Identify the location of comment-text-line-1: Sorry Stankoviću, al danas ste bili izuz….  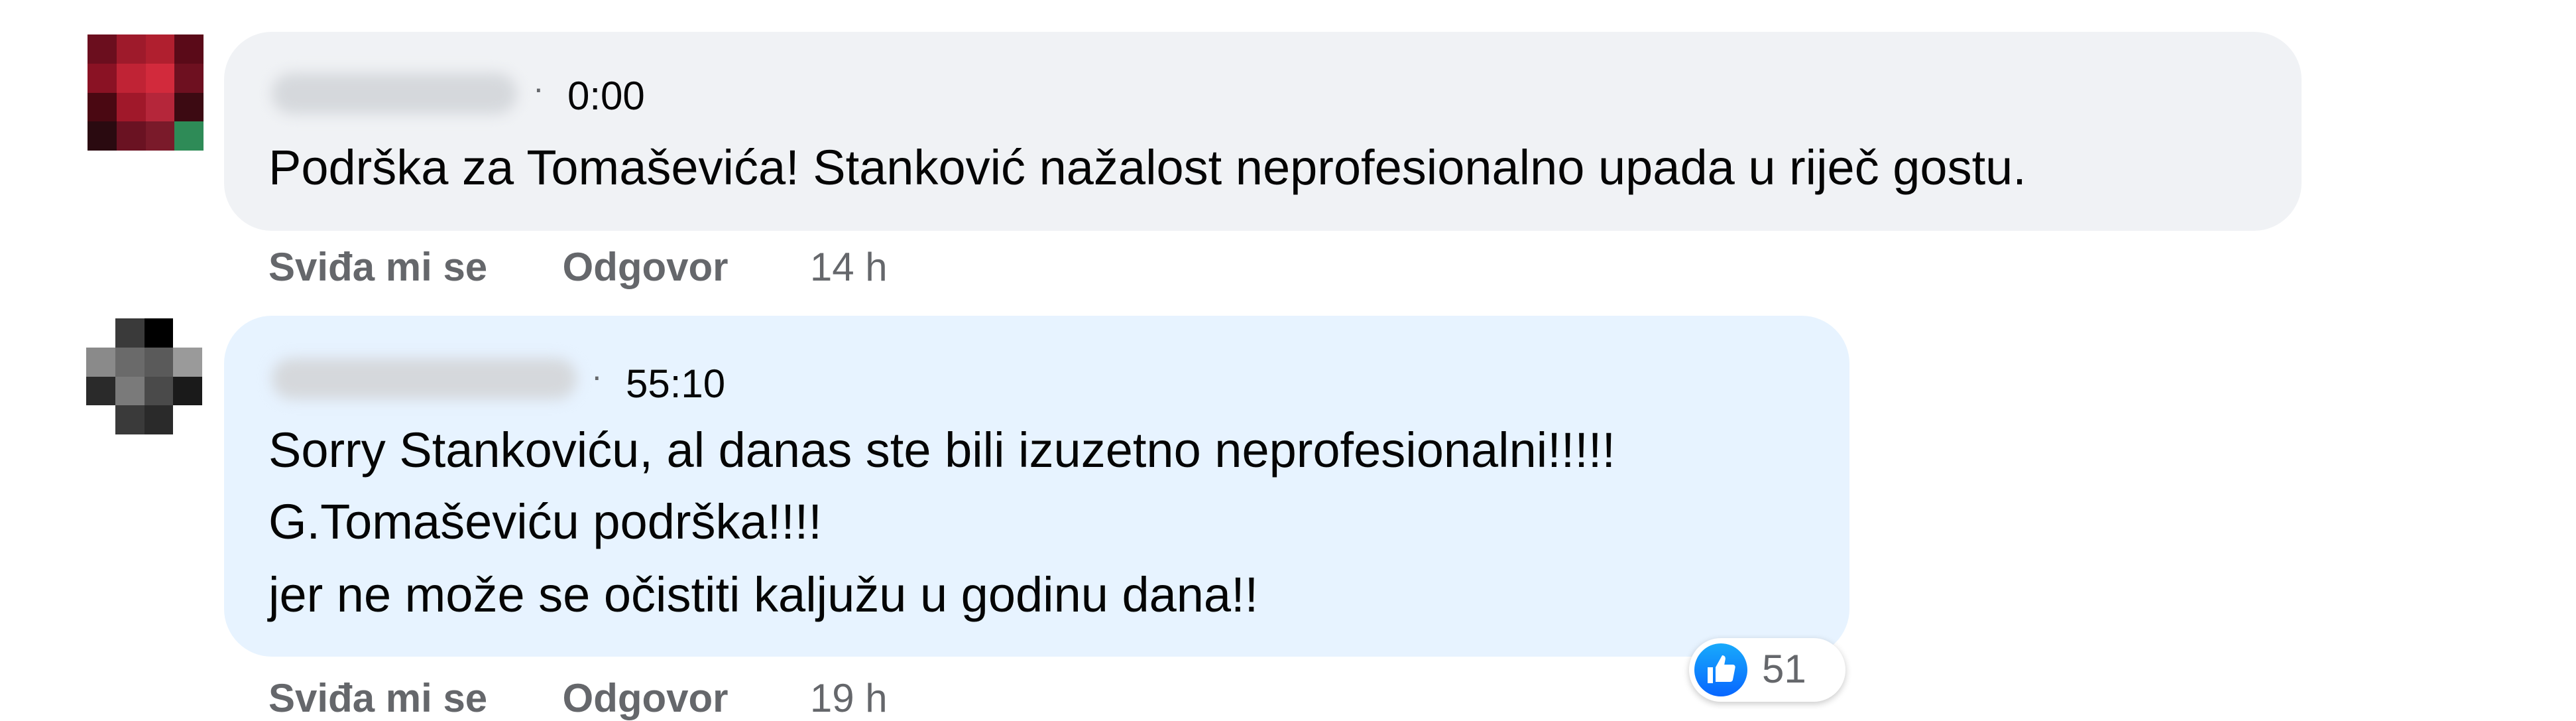
(942, 450).